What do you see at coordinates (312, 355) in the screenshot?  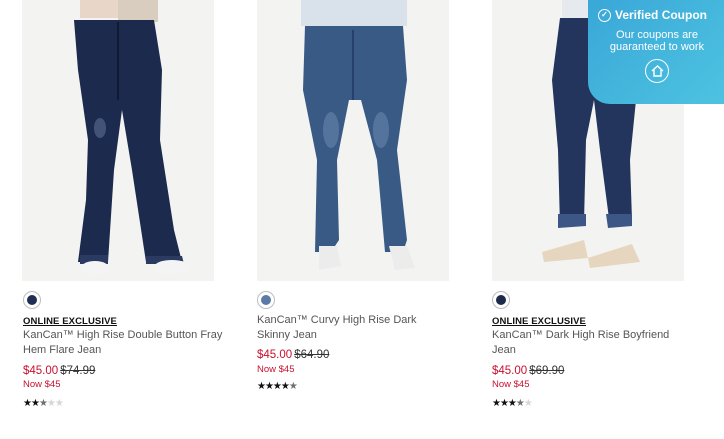 I see `original-price: $64.90` at bounding box center [312, 355].